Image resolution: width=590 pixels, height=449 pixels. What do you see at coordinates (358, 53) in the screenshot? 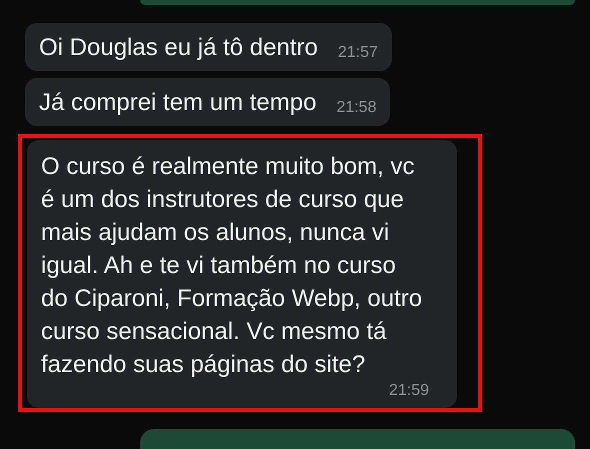
I see `message-time: 21:57` at bounding box center [358, 53].